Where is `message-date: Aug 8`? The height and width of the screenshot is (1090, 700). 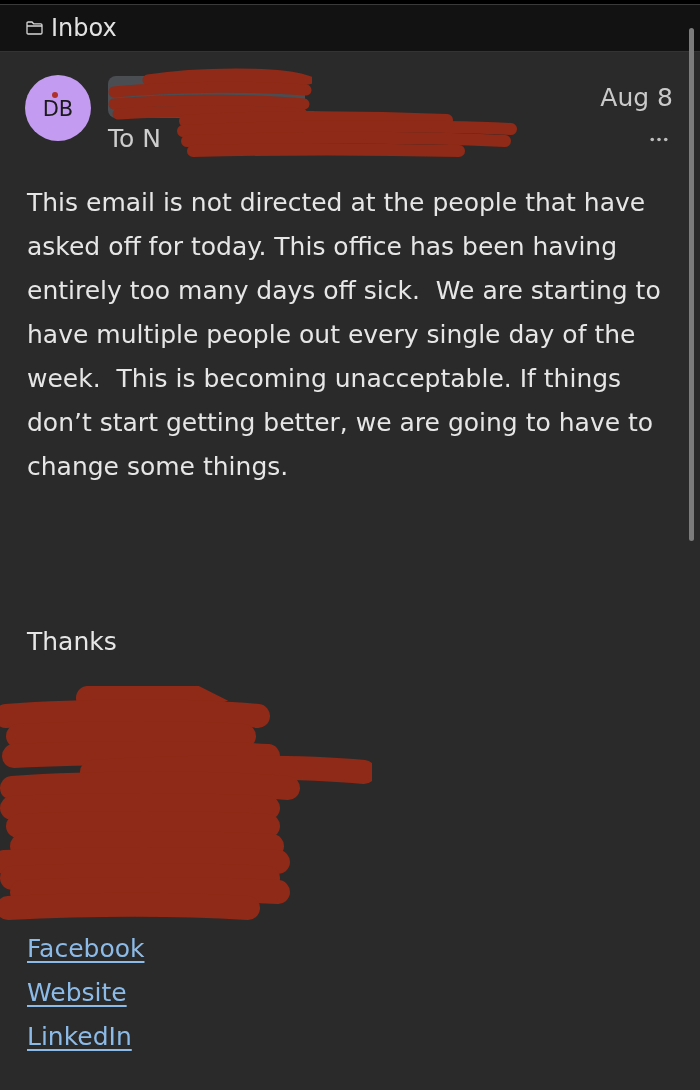 message-date: Aug 8 is located at coordinates (636, 98).